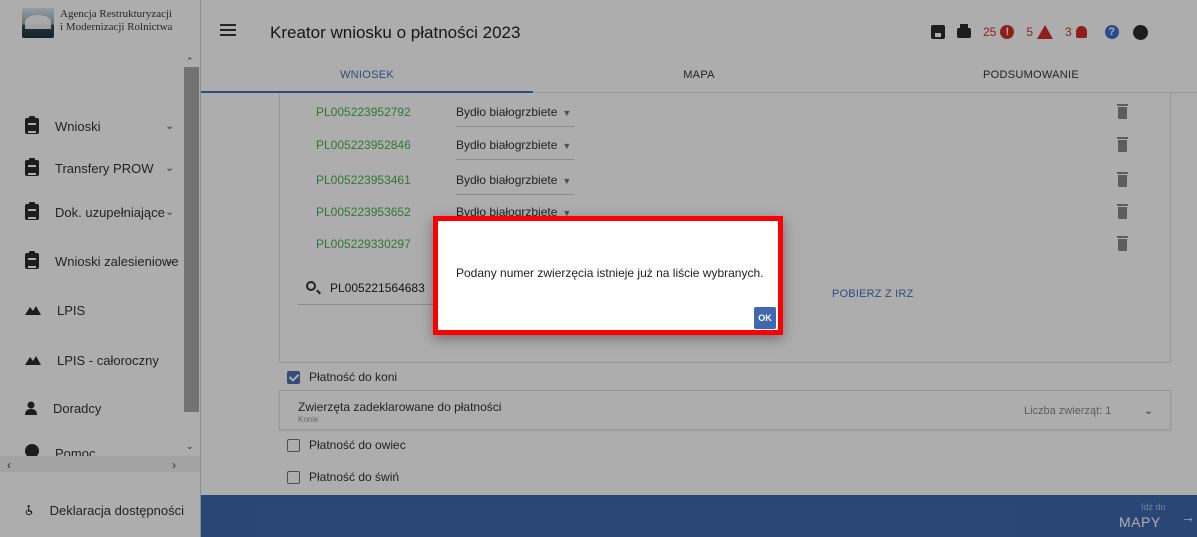 This screenshot has width=1197, height=537. What do you see at coordinates (765, 318) in the screenshot?
I see `ok-button: OK` at bounding box center [765, 318].